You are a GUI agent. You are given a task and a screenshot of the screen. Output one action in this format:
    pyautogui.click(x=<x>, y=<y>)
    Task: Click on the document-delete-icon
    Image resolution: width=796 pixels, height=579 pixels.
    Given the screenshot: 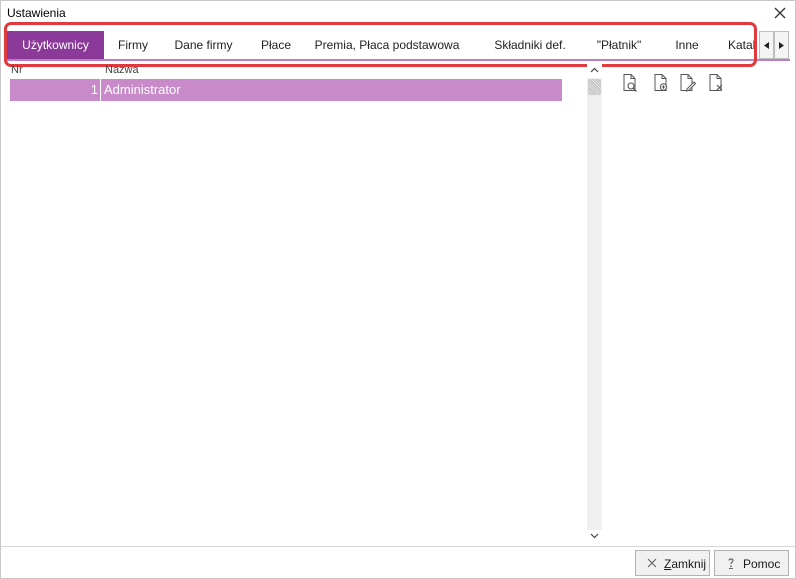 What is the action you would take?
    pyautogui.click(x=716, y=82)
    